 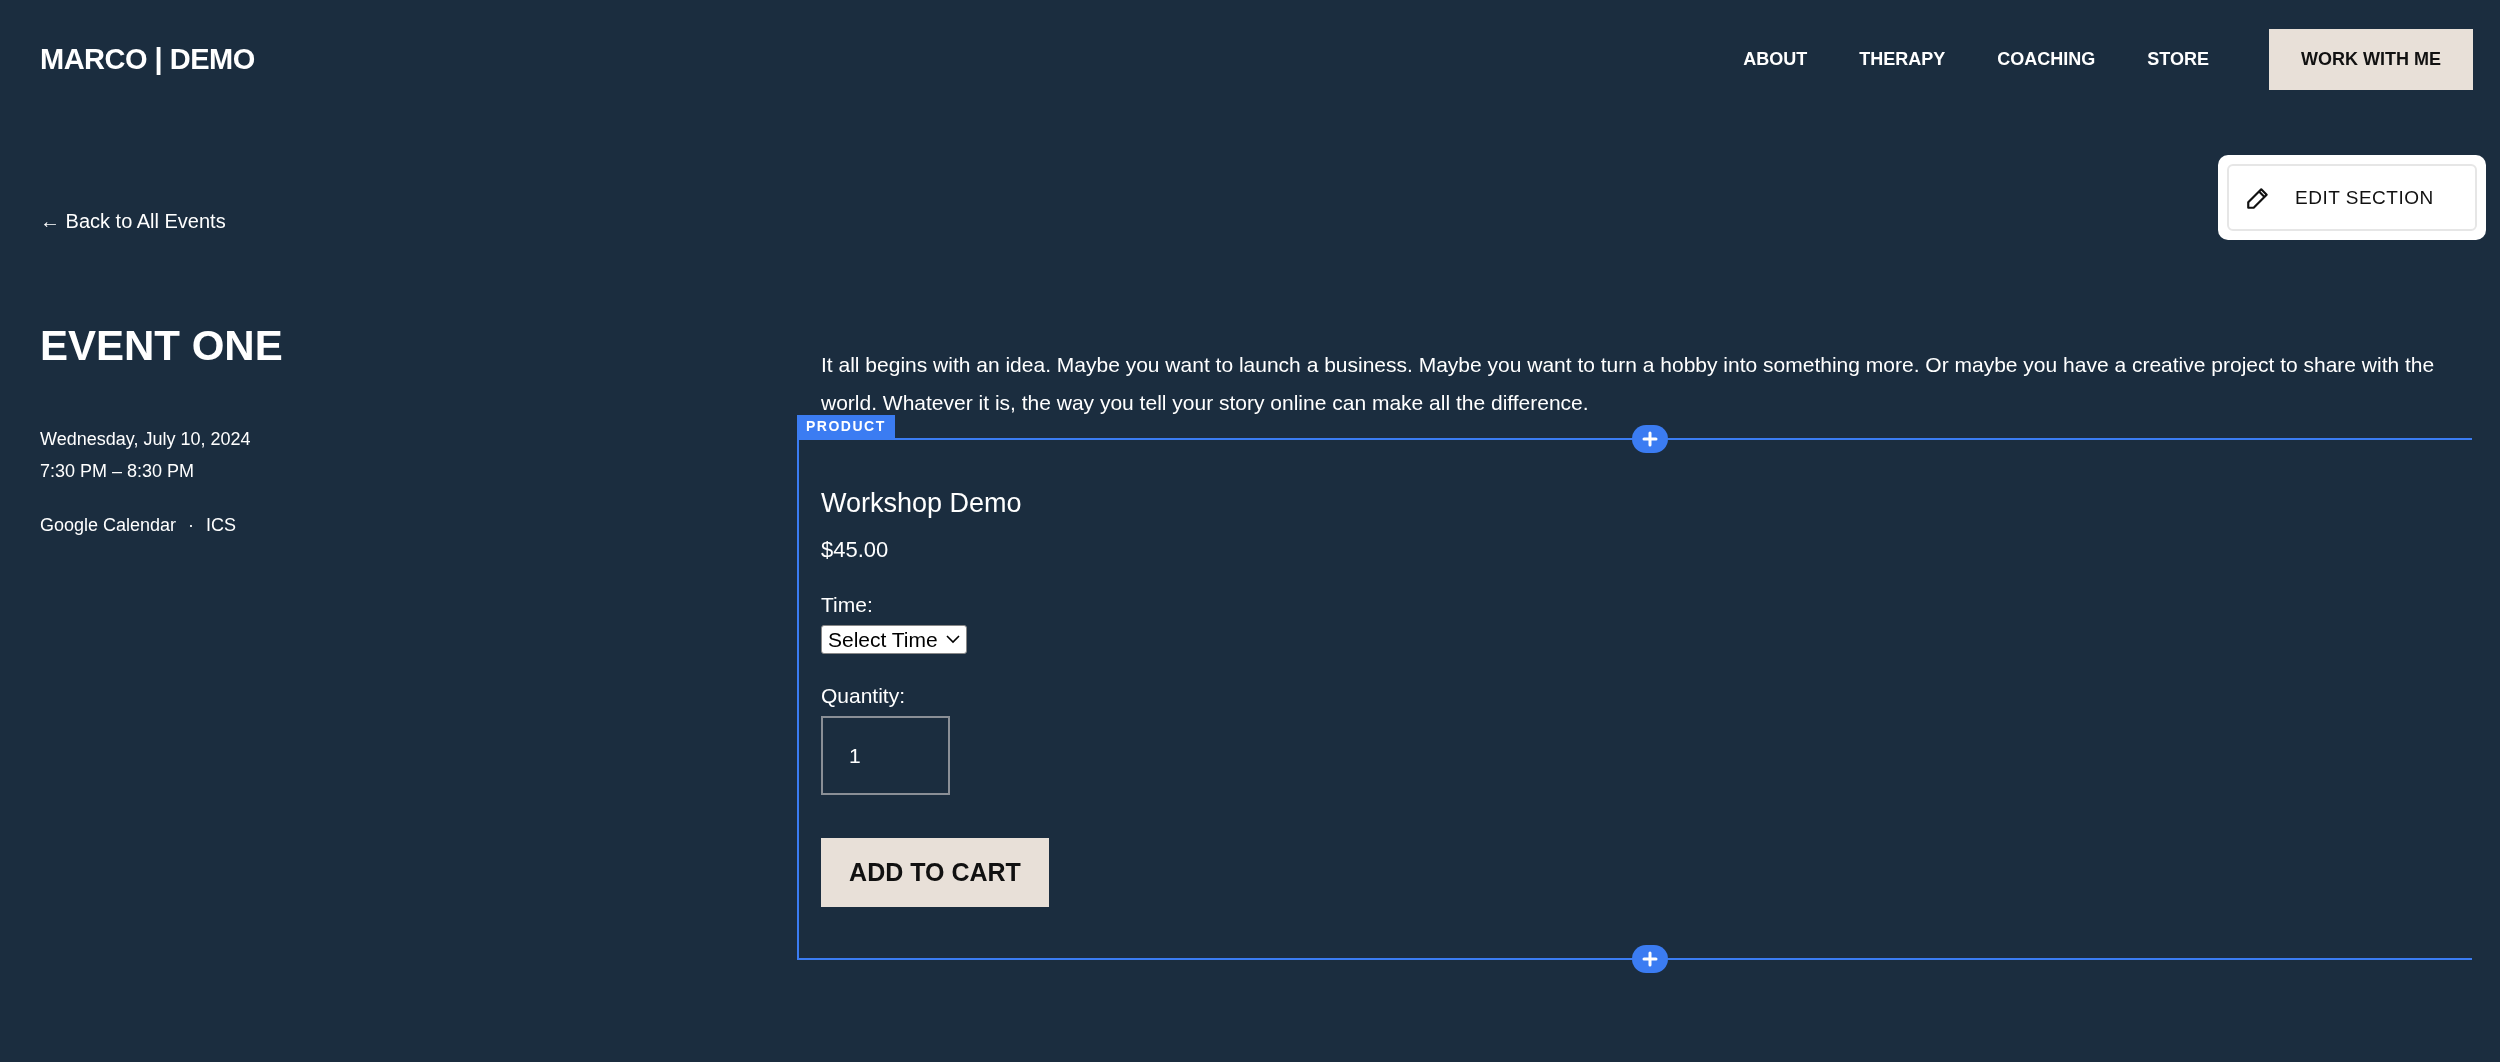 What do you see at coordinates (2352, 197) in the screenshot?
I see `edit-section-button: EDIT SECTION` at bounding box center [2352, 197].